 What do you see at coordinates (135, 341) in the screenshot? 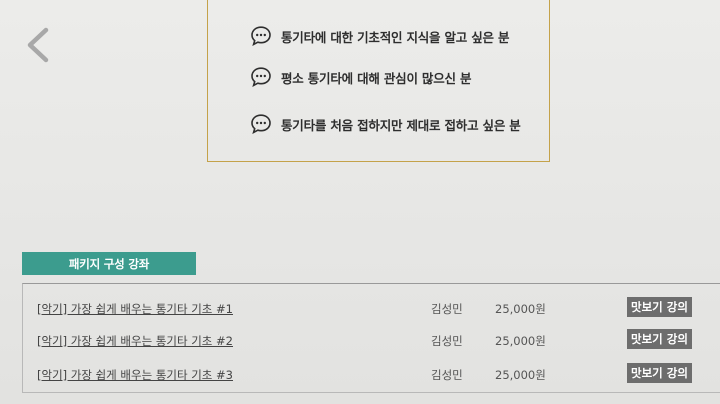
I see `course-title-link: [악기] 가장 쉽게 배우는 통기타 기초 #2` at bounding box center [135, 341].